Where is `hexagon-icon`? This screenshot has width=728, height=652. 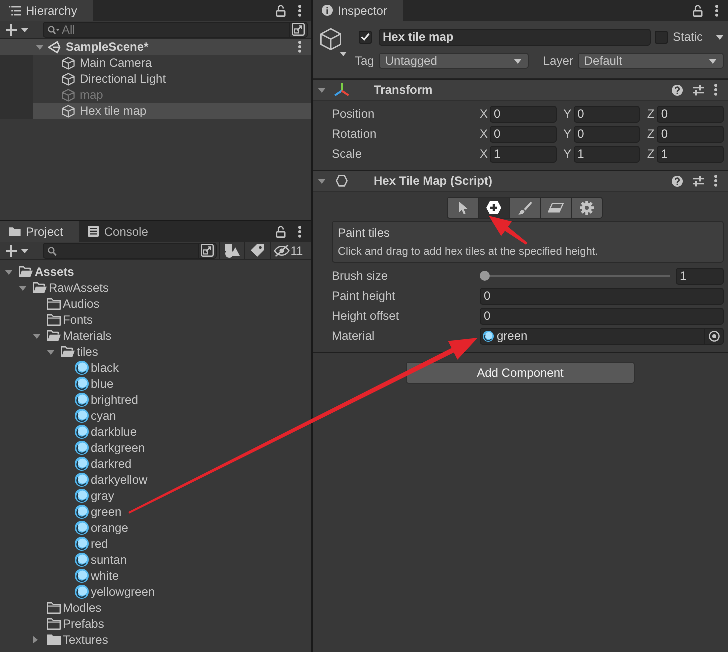
hexagon-icon is located at coordinates (342, 181).